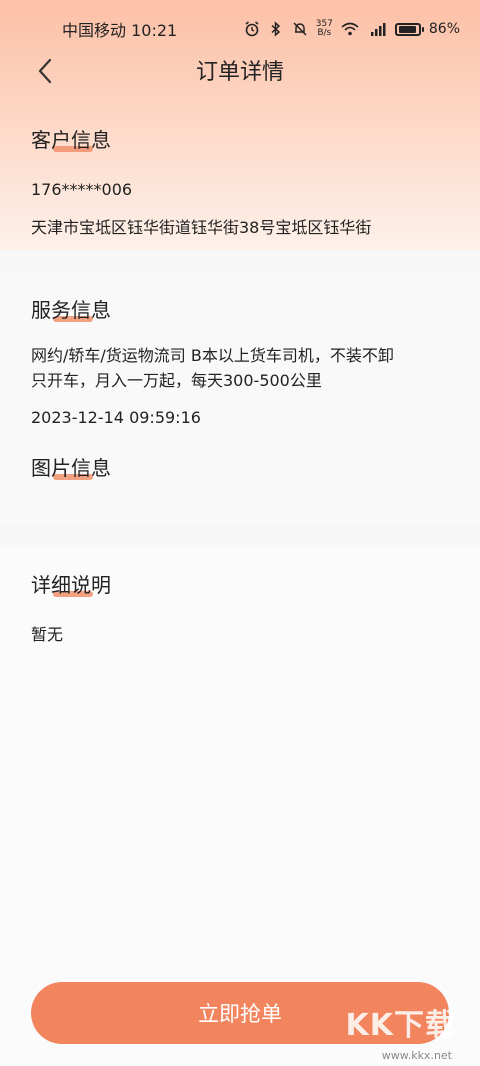 This screenshot has width=480, height=1066. What do you see at coordinates (409, 29) in the screenshot?
I see `battery-icon` at bounding box center [409, 29].